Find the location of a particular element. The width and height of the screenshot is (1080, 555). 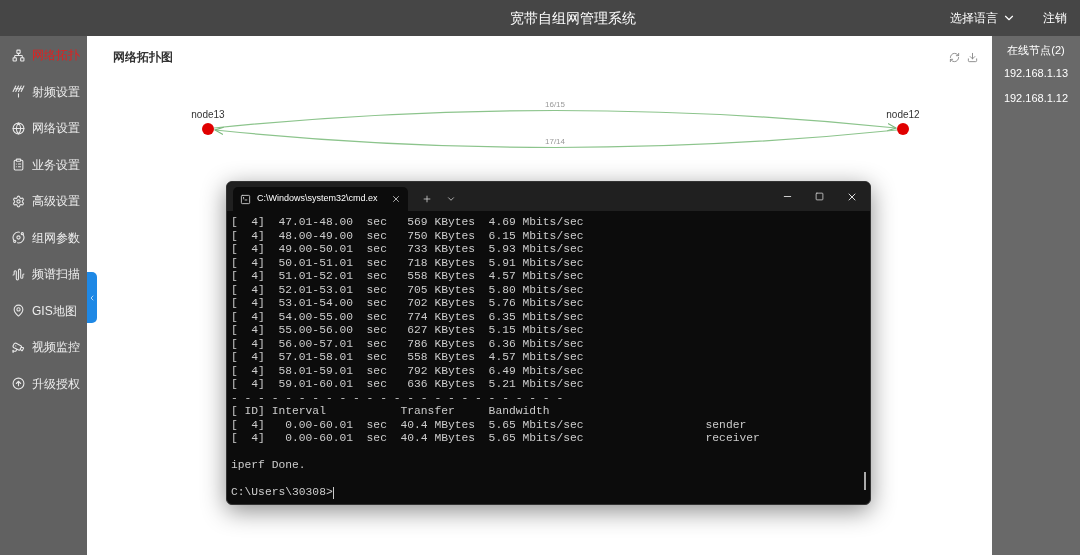

node-label: node13 is located at coordinates (208, 114).